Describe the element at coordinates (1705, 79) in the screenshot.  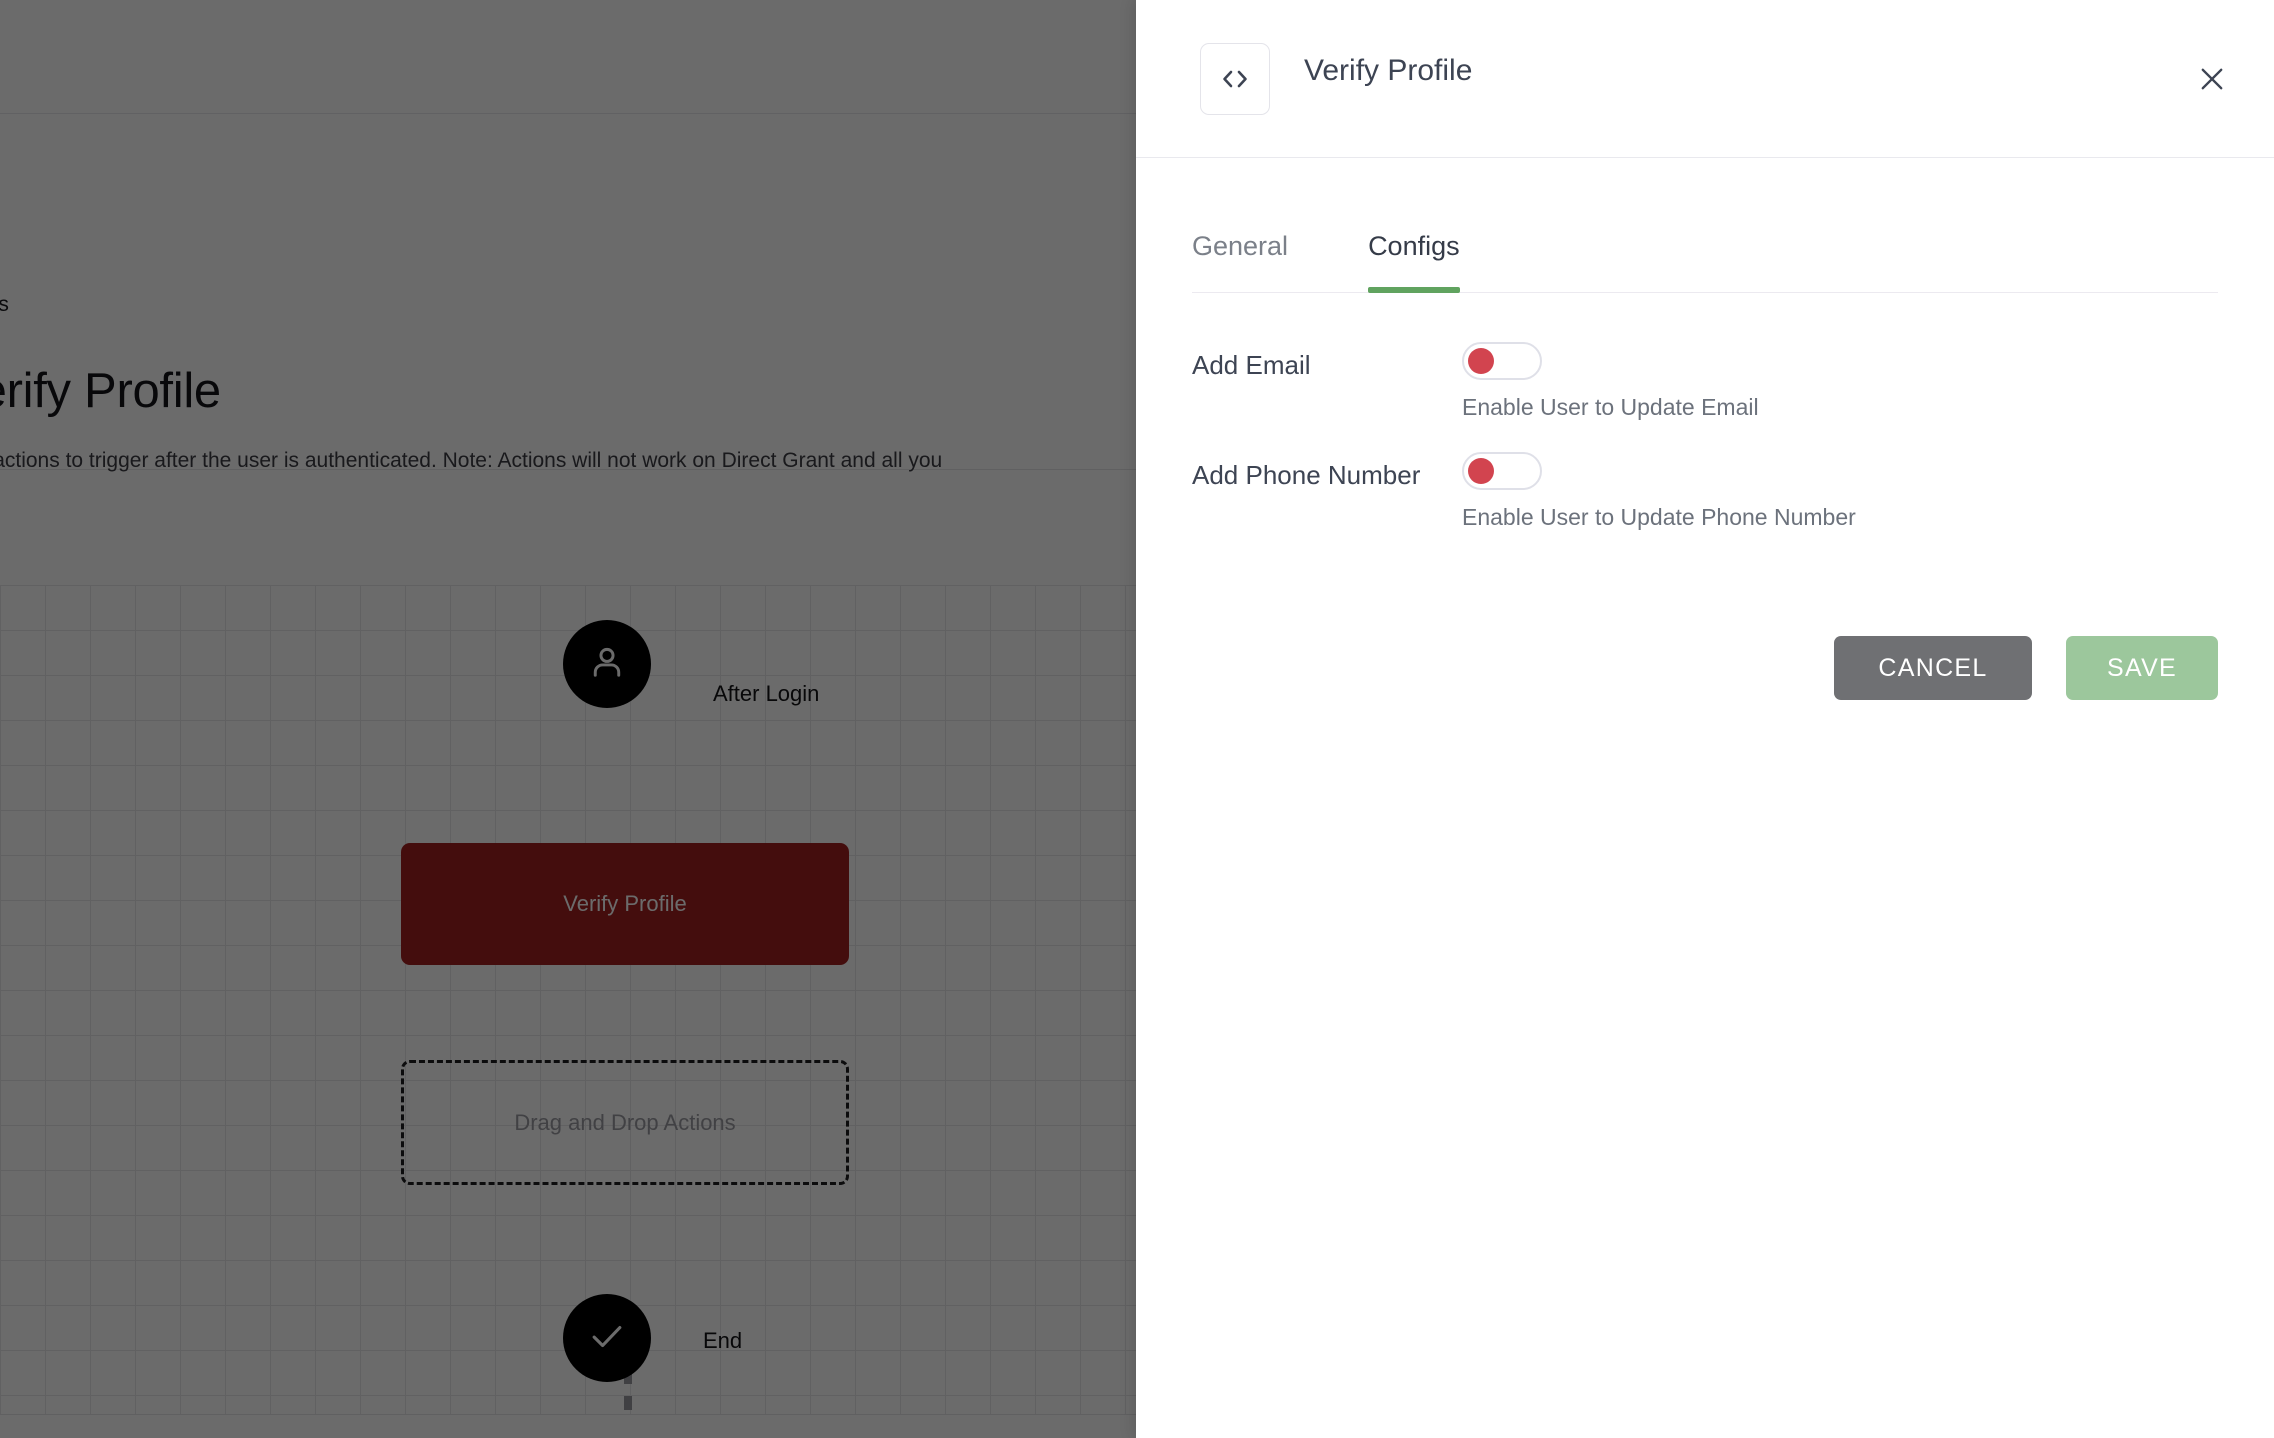
I see `panel-header: Verify Profile` at that location.